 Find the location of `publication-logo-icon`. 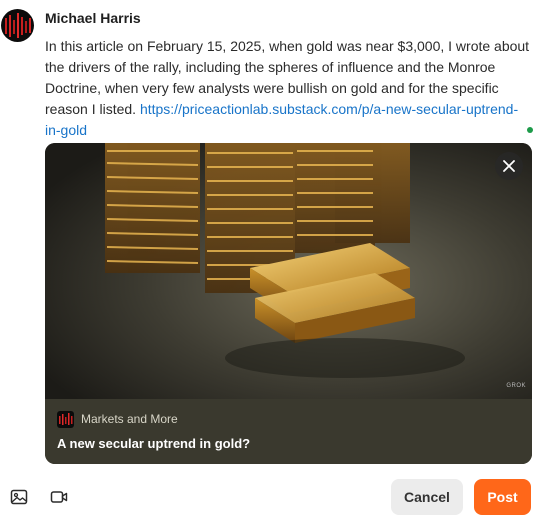

publication-logo-icon is located at coordinates (66, 419).